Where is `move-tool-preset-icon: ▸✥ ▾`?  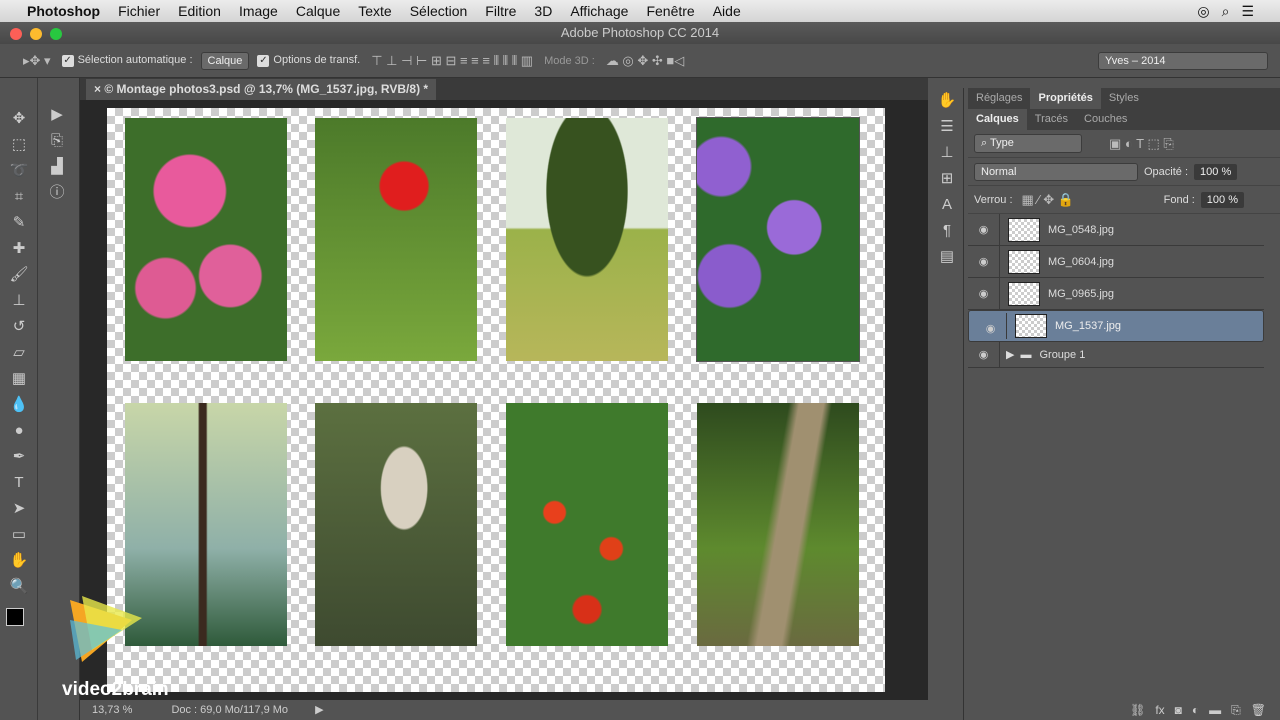
move-tool-preset-icon: ▸✥ ▾ is located at coordinates (37, 61).